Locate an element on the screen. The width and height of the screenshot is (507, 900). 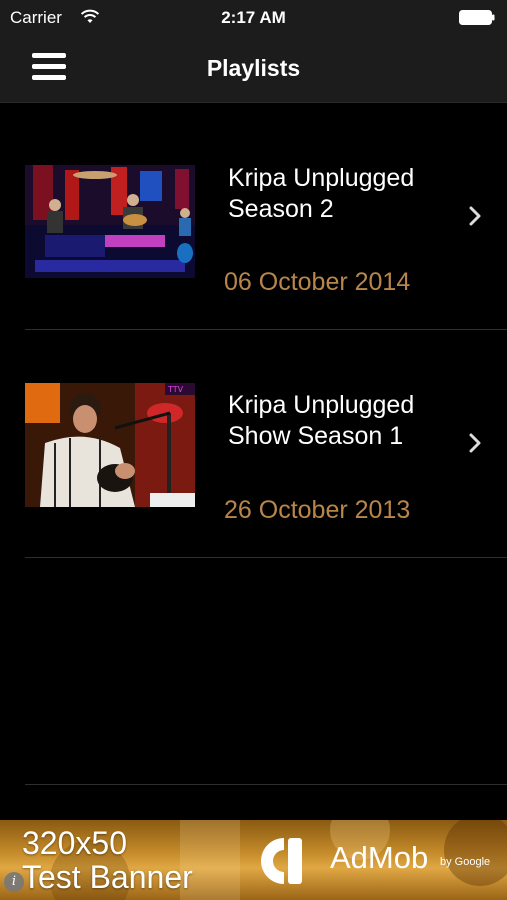
playlist-thumbnail: TTV is located at coordinates (110, 445).